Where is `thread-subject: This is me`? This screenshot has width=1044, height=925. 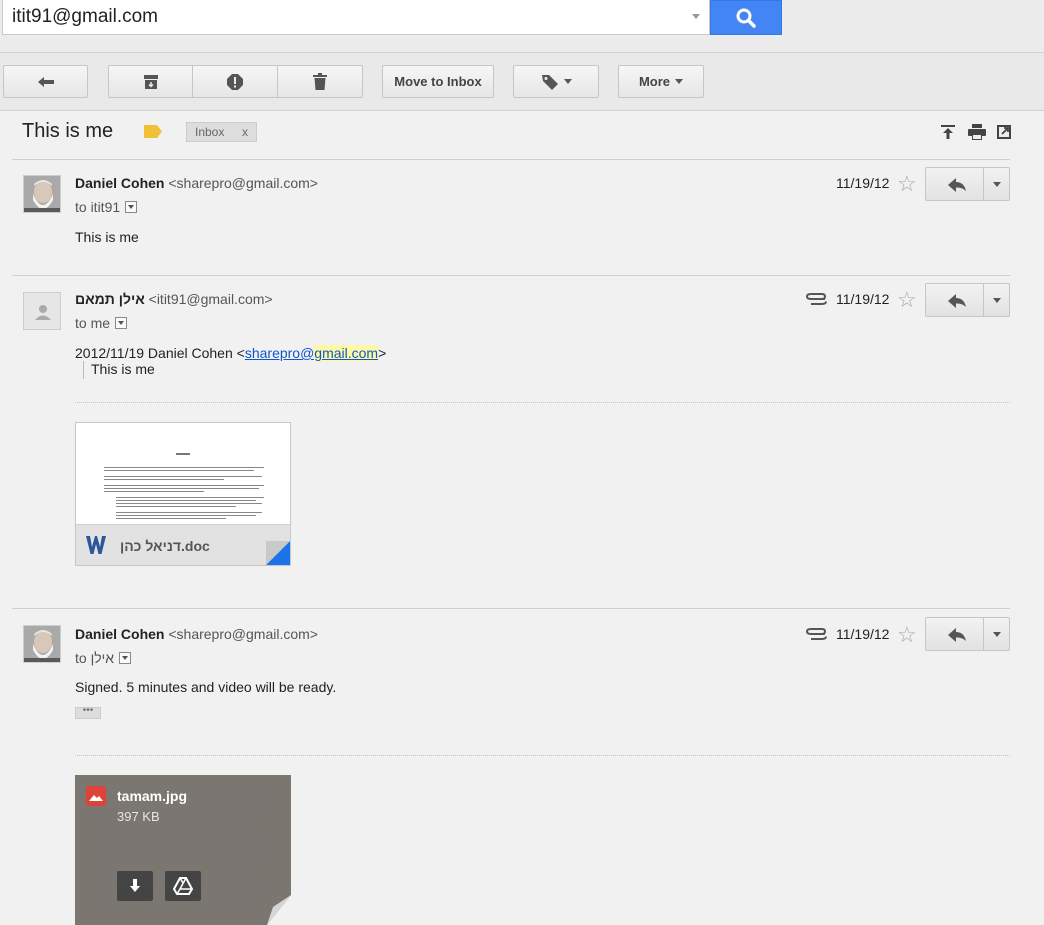 thread-subject: This is me is located at coordinates (68, 131).